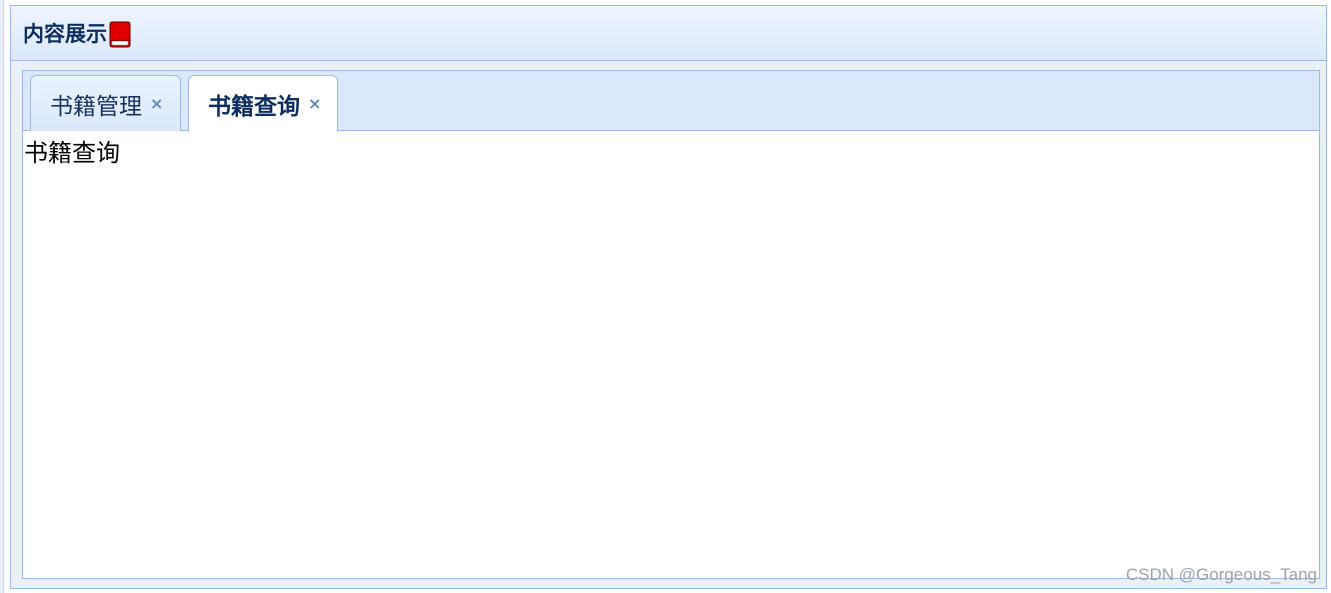  Describe the element at coordinates (96, 106) in the screenshot. I see `tab-label: 书籍管理` at that location.